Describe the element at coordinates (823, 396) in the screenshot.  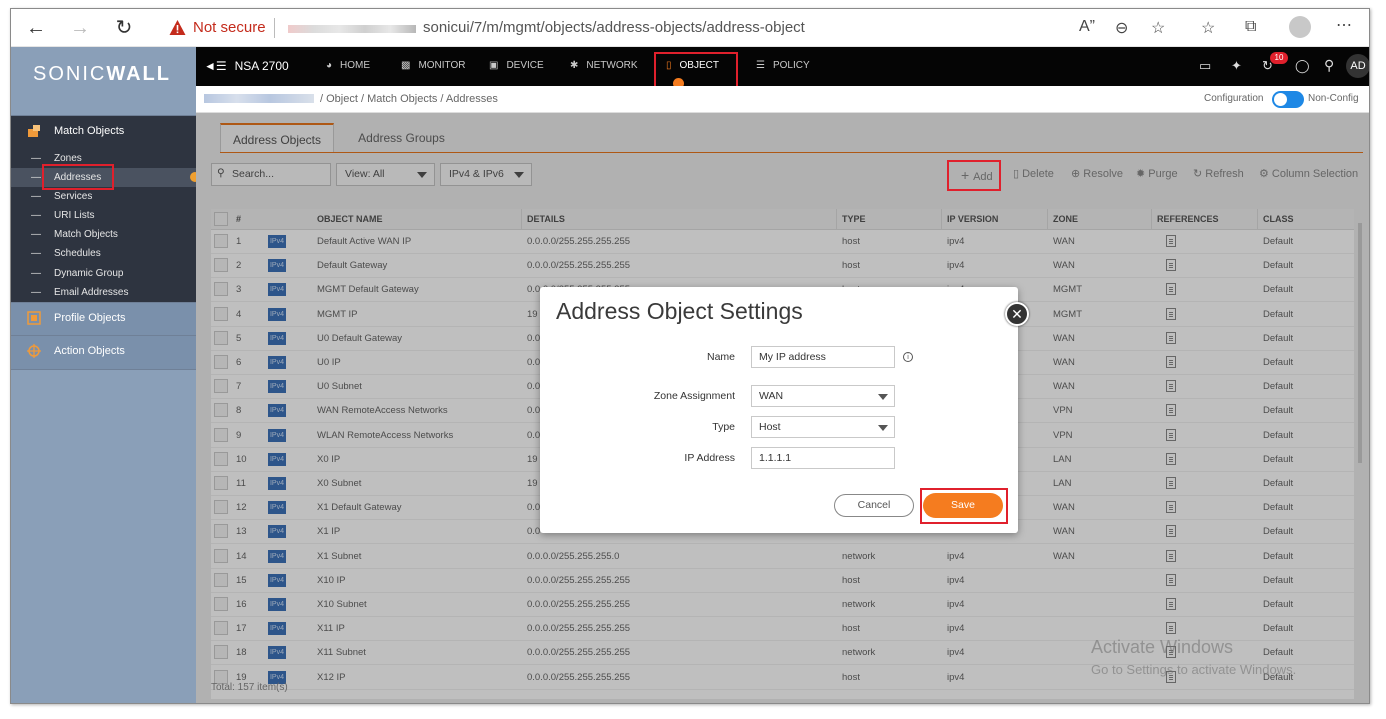
I see `zone-assignment-select: WAN` at that location.